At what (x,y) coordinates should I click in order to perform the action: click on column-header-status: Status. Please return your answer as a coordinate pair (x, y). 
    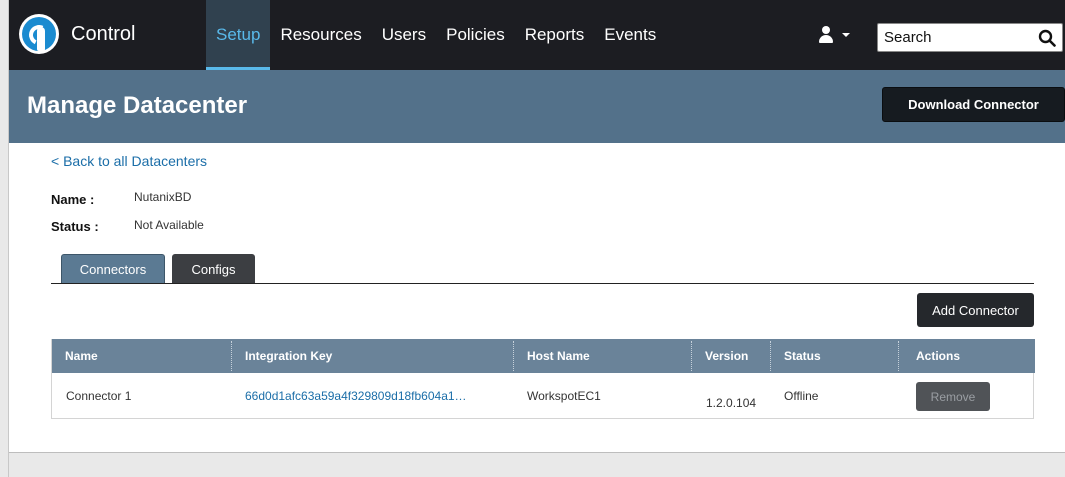
    Looking at the image, I should click on (802, 356).